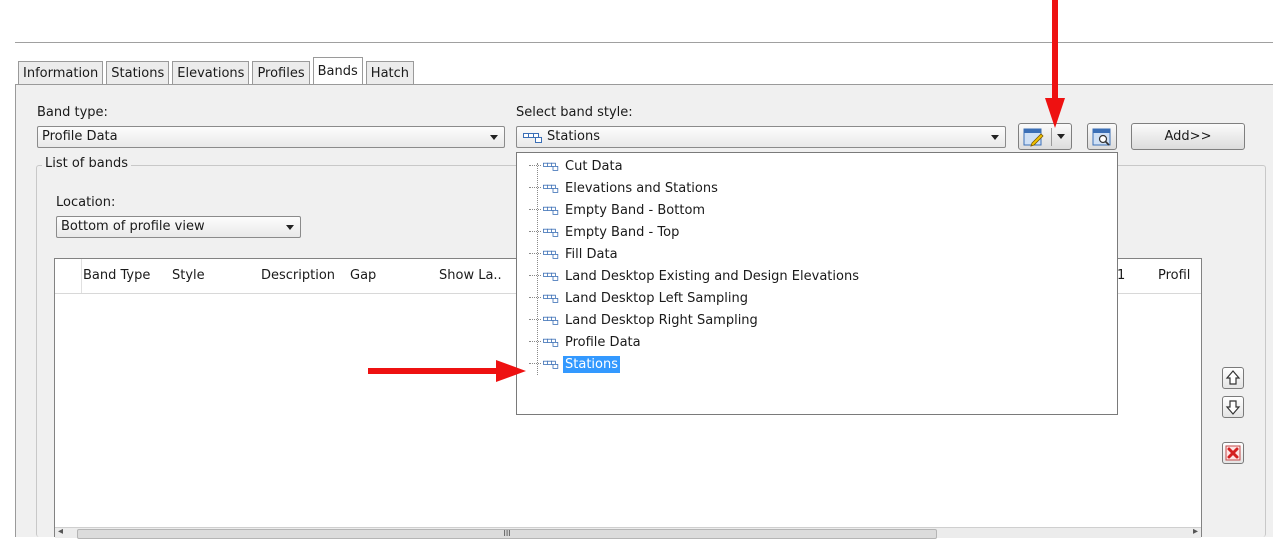 The width and height of the screenshot is (1273, 539). I want to click on location-select: Bottom of profile view, so click(178, 227).